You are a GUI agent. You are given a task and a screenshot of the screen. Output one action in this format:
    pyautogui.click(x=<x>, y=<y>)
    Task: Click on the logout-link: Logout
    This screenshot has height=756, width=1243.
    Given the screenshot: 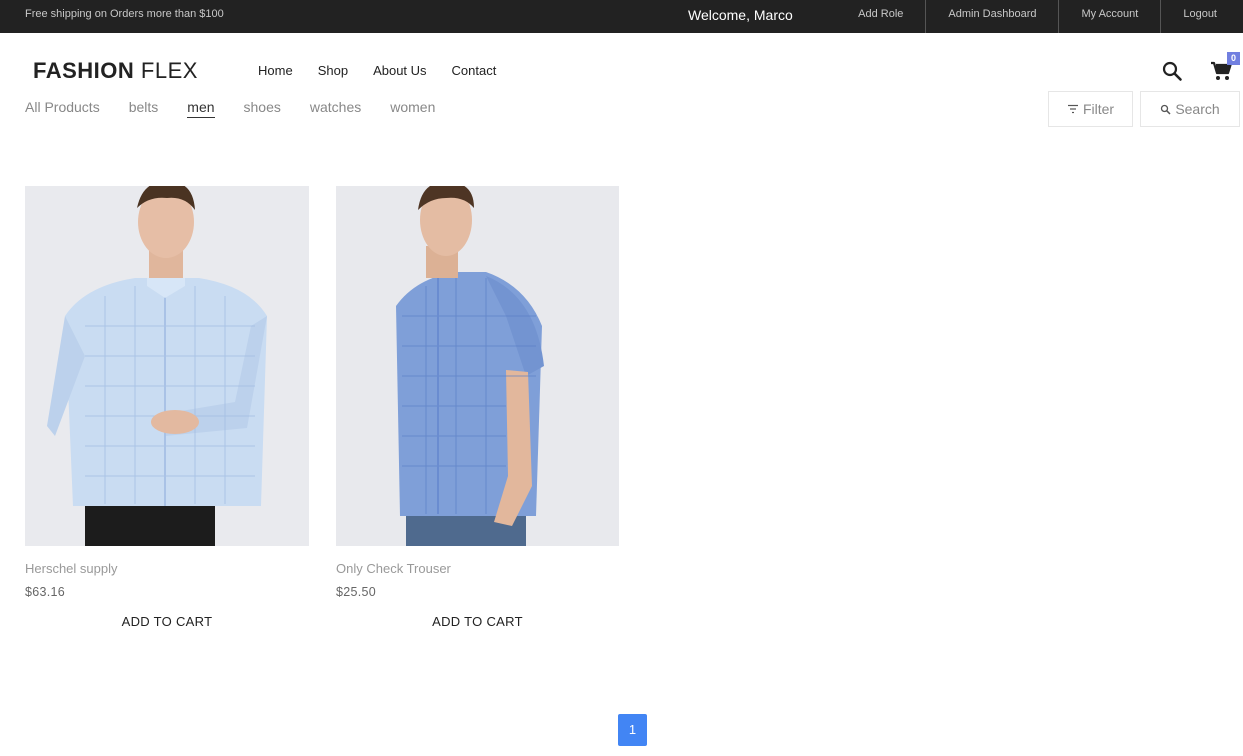 What is the action you would take?
    pyautogui.click(x=1201, y=16)
    